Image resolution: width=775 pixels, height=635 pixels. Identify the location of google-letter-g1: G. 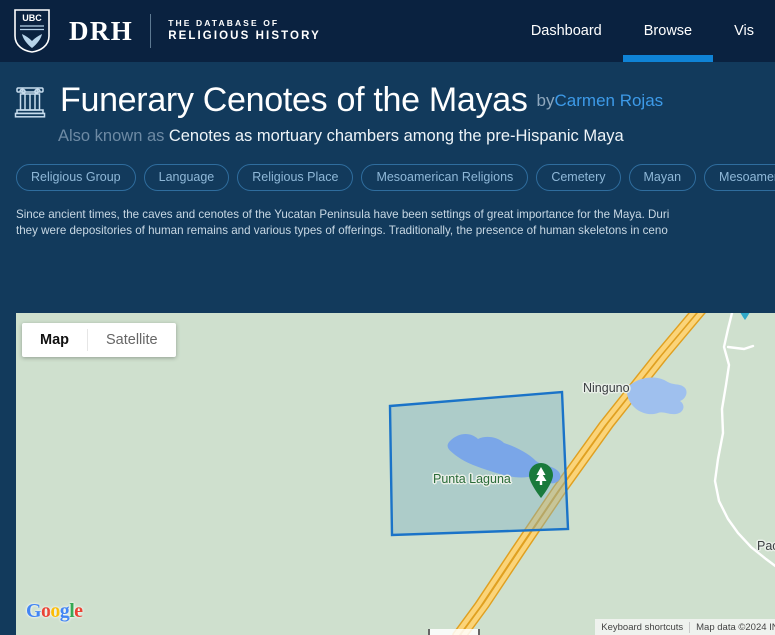
(34, 611).